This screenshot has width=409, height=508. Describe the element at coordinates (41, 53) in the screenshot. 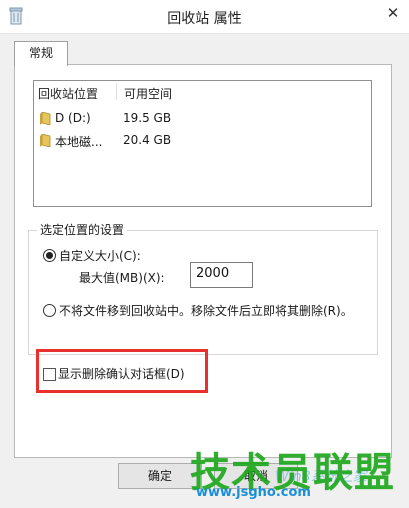

I see `tab-general: 常规` at that location.